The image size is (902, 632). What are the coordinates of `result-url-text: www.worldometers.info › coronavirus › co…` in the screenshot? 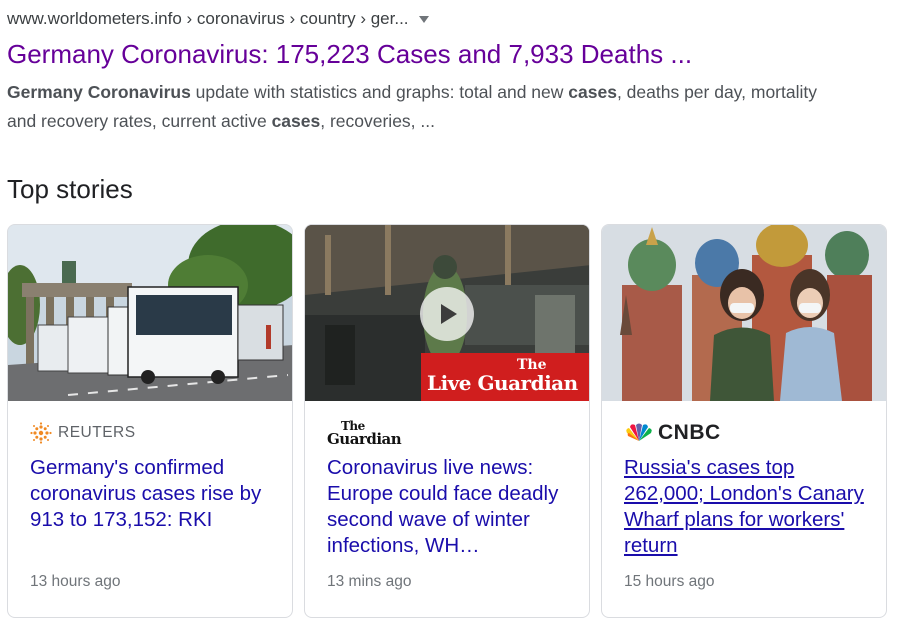 It's located at (208, 18).